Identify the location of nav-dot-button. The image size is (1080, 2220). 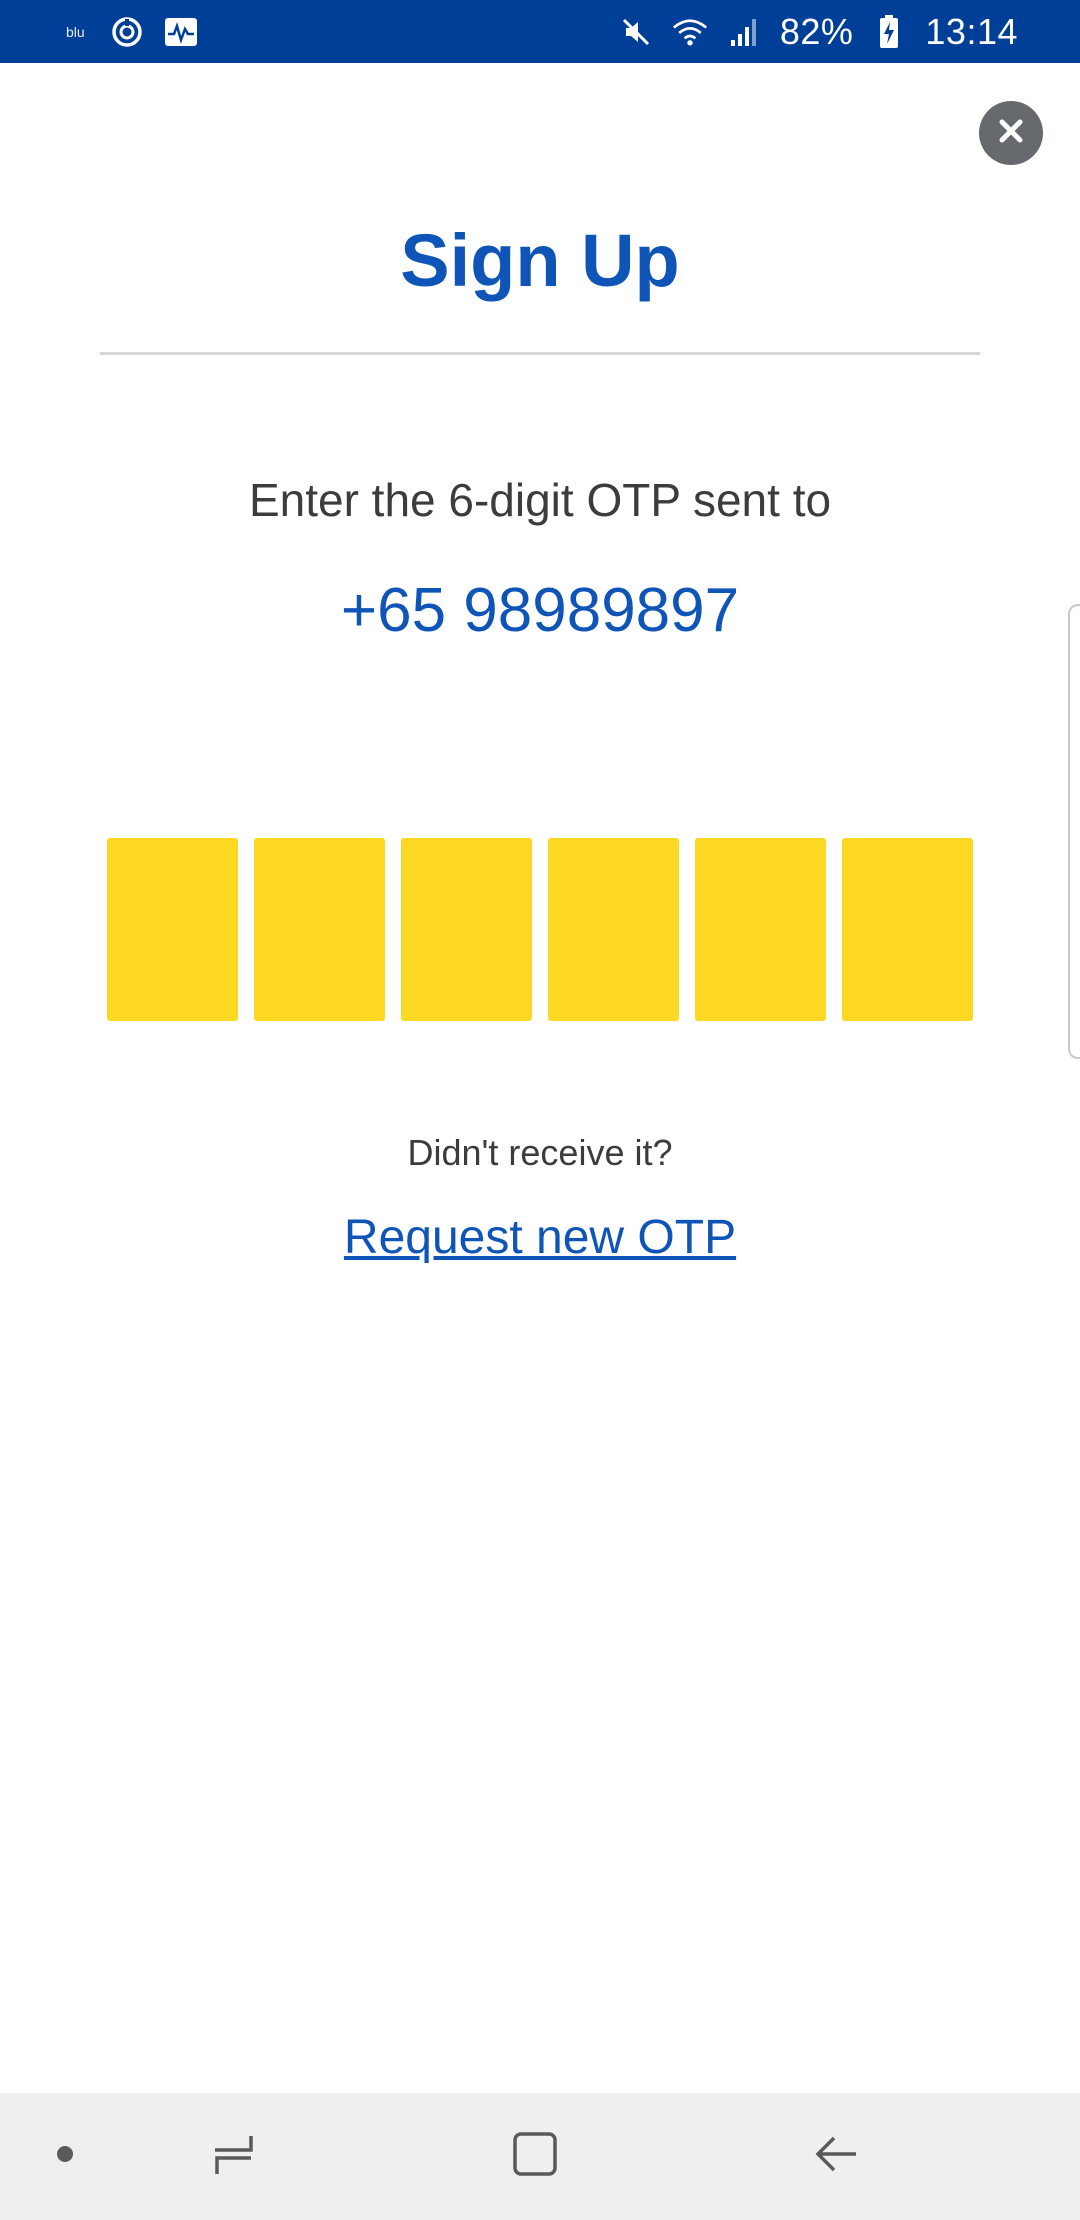
(65, 2156).